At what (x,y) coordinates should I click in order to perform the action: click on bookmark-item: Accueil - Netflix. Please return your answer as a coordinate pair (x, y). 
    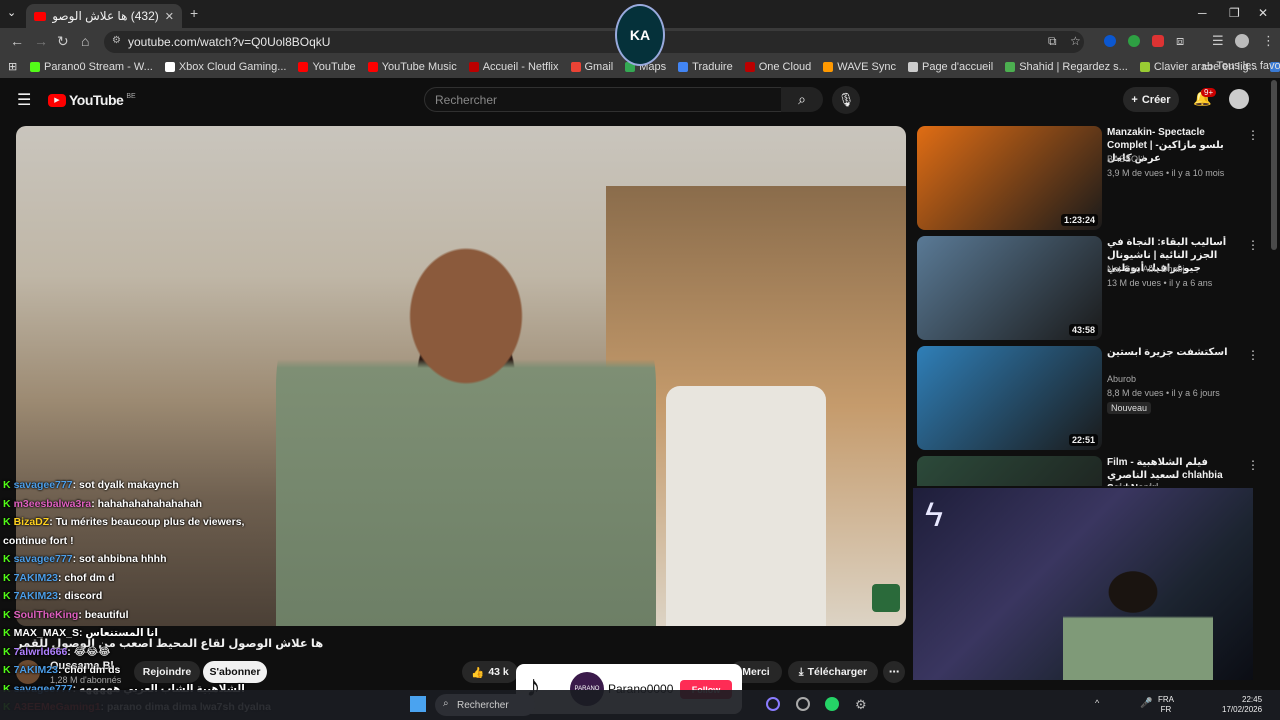
    Looking at the image, I should click on (513, 67).